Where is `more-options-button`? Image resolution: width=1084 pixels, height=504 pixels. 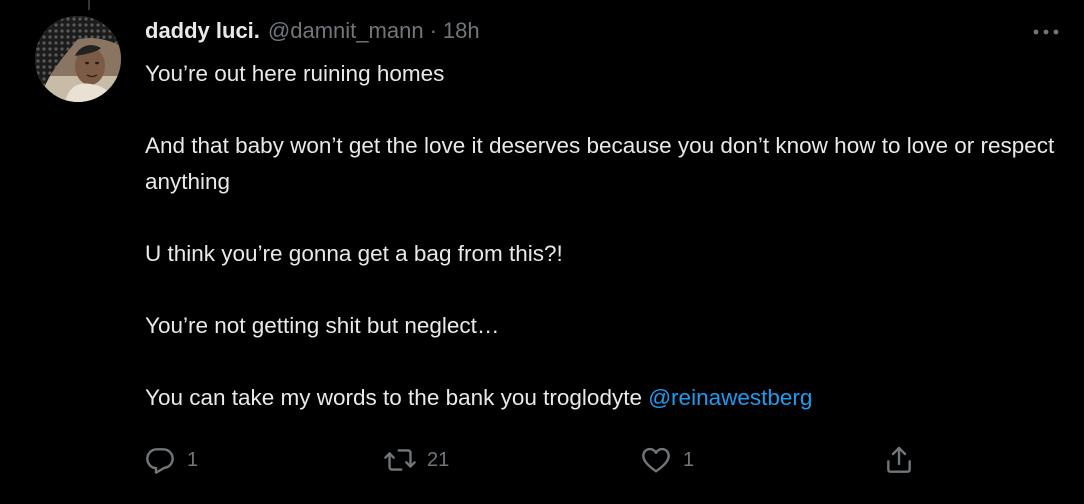 more-options-button is located at coordinates (1046, 32).